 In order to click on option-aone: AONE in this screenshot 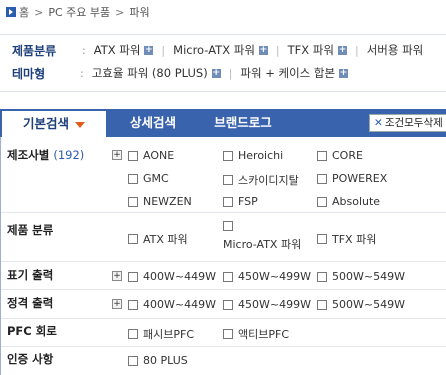, I will do `click(151, 155)`.